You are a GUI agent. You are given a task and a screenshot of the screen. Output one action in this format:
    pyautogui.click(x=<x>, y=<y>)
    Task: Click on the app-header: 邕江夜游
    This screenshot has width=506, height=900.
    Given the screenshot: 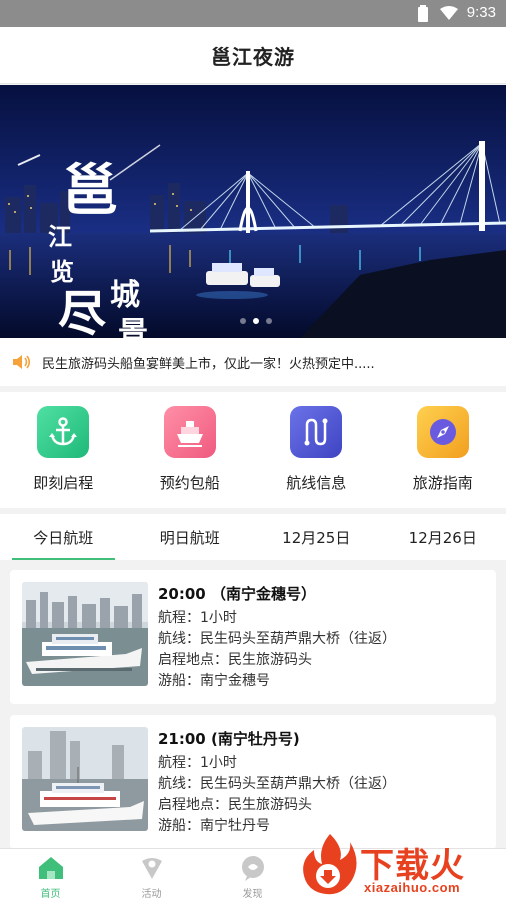 What is the action you would take?
    pyautogui.click(x=253, y=55)
    